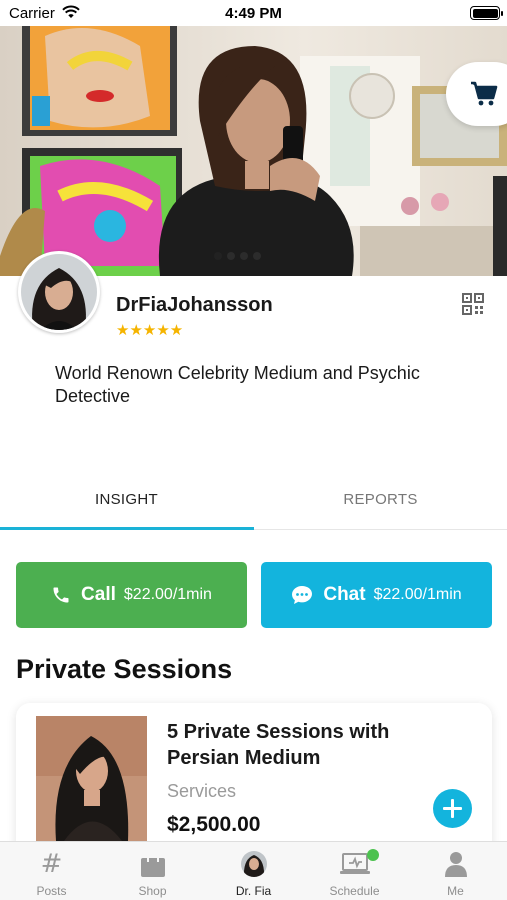  Describe the element at coordinates (253, 864) in the screenshot. I see `profile-avatar-icon` at that location.